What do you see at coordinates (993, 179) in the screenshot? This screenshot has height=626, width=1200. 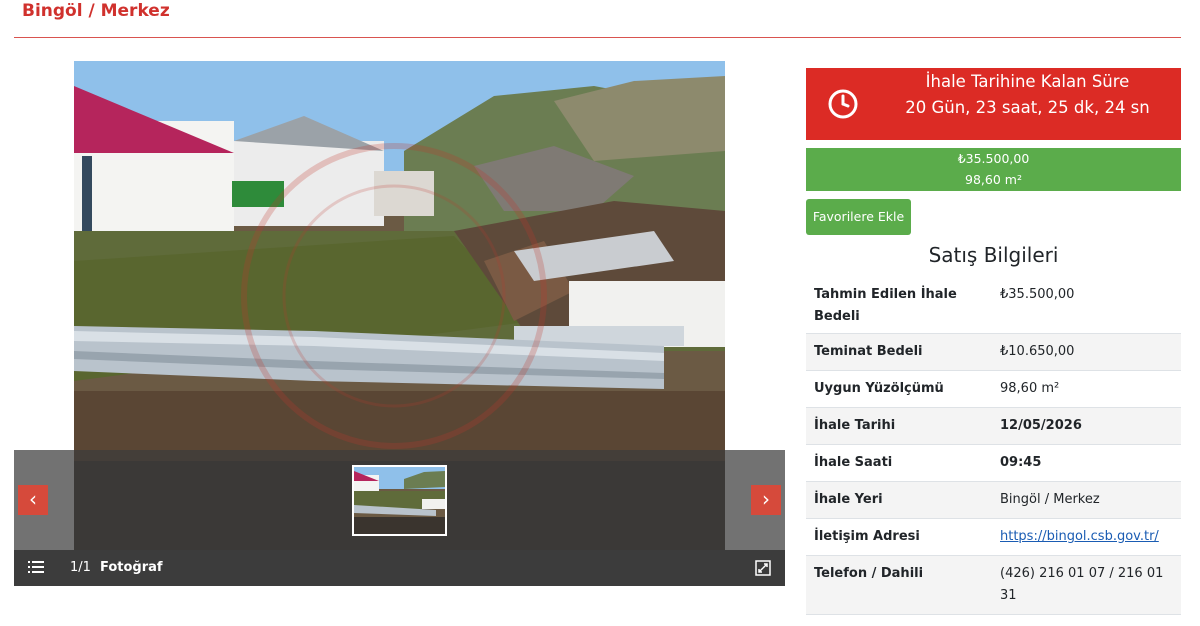 I see `area-value: 98,60 m²` at bounding box center [993, 179].